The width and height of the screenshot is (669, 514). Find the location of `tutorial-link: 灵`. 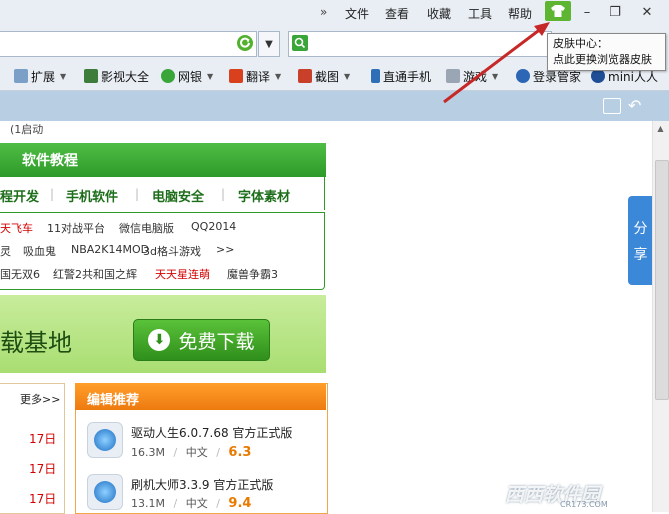

tutorial-link: 灵 is located at coordinates (5, 251).